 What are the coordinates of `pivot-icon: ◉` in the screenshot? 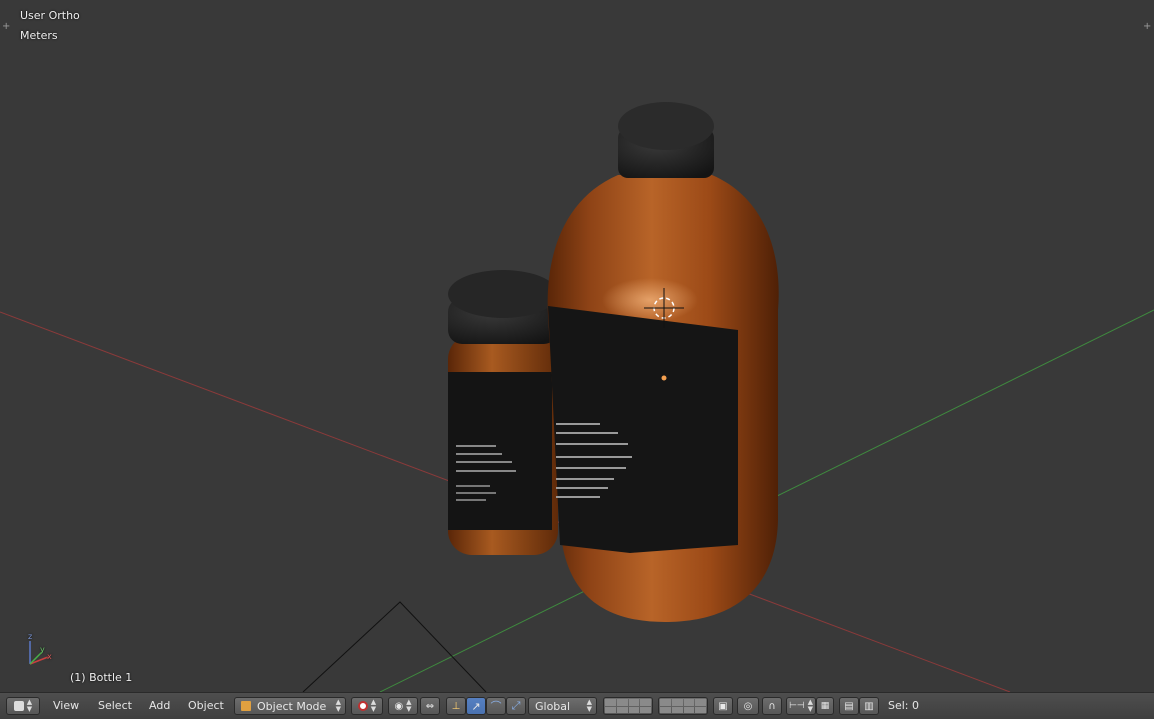 It's located at (399, 706).